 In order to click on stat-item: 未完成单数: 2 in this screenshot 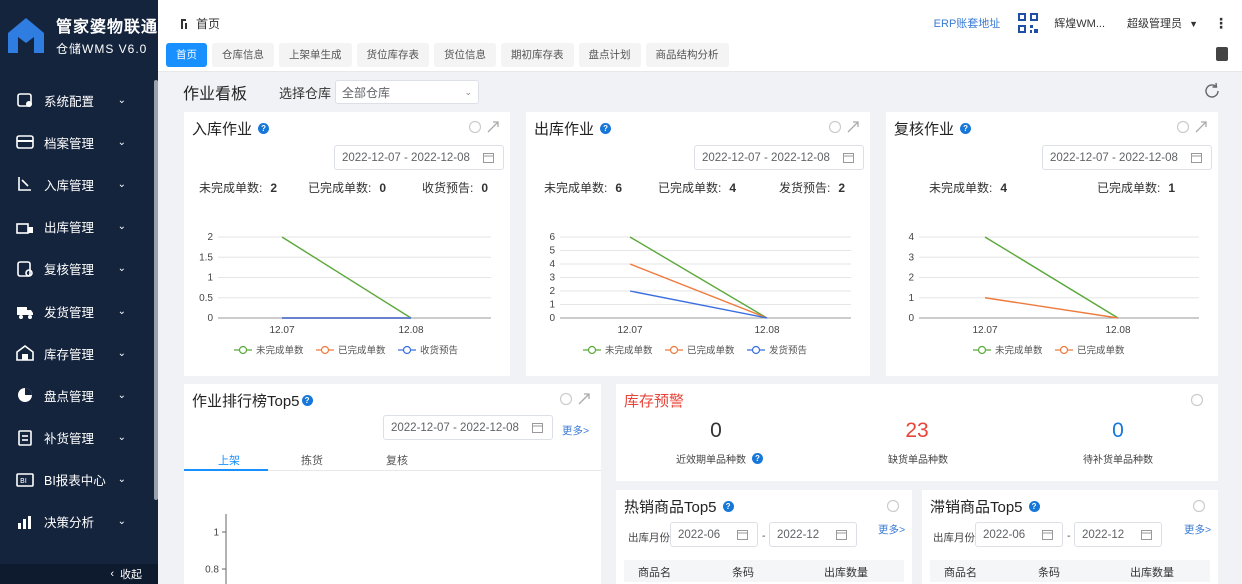, I will do `click(238, 188)`.